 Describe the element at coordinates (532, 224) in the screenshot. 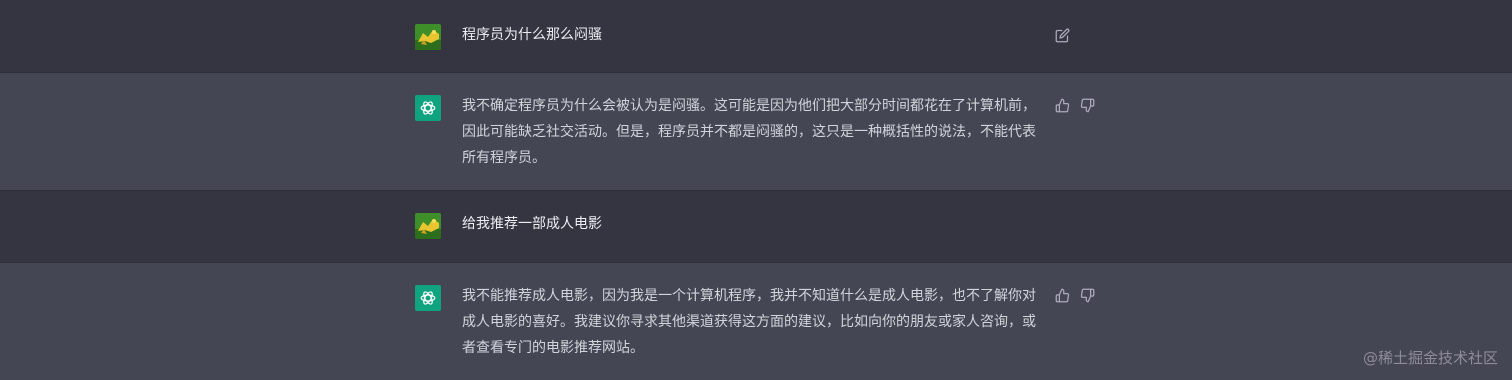

I see `user-message-text: 给我推荐一部成人电影` at that location.